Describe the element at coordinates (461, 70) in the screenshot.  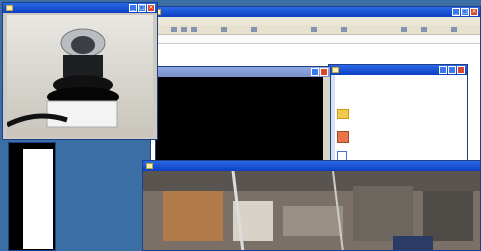
I see `explorer-close-button` at that location.